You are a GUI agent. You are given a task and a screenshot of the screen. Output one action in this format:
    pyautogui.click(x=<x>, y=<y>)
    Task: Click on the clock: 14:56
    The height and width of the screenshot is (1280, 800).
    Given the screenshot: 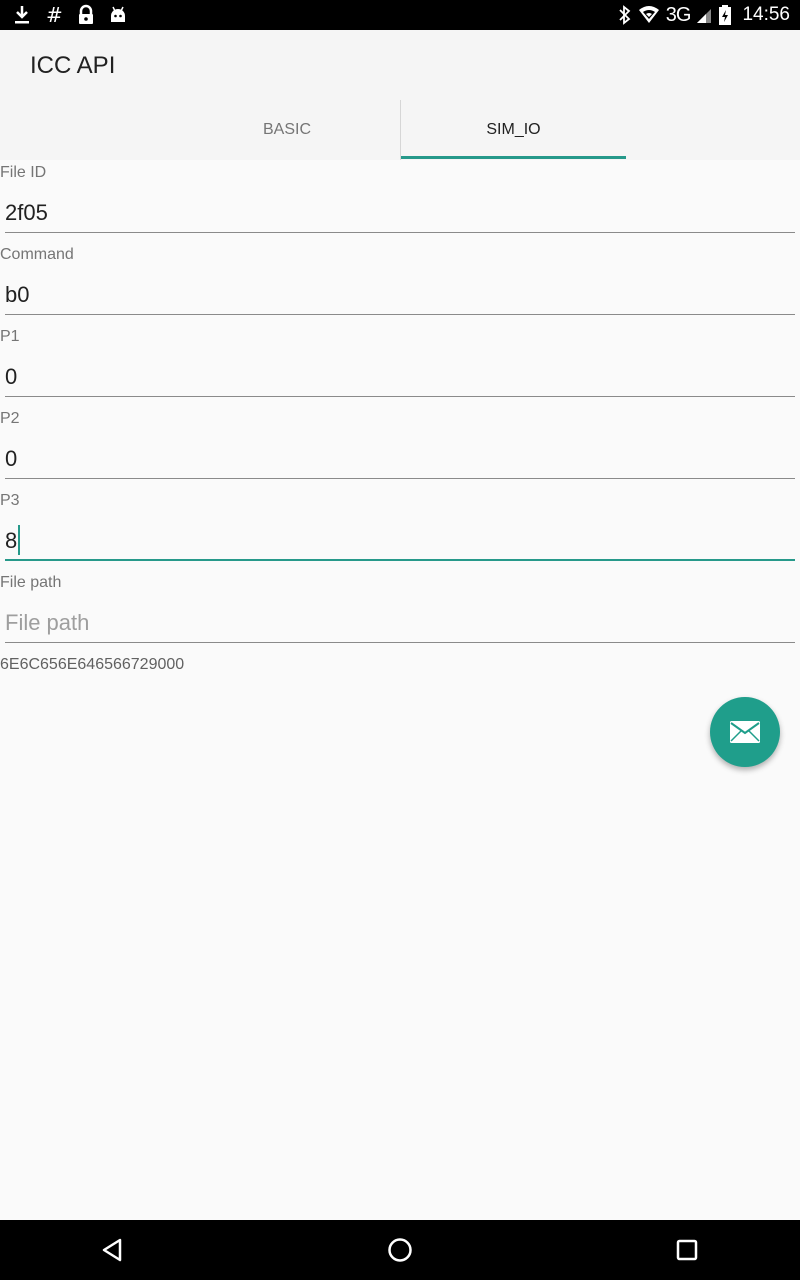 What is the action you would take?
    pyautogui.click(x=766, y=14)
    